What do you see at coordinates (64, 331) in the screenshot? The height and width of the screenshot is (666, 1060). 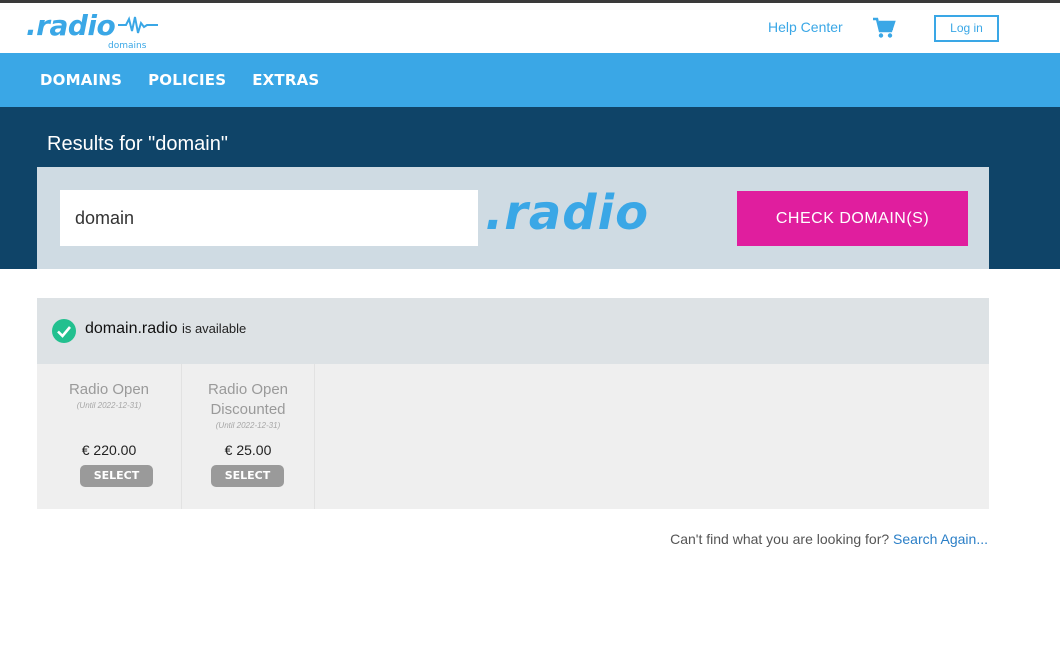 I see `check-circle-icon` at bounding box center [64, 331].